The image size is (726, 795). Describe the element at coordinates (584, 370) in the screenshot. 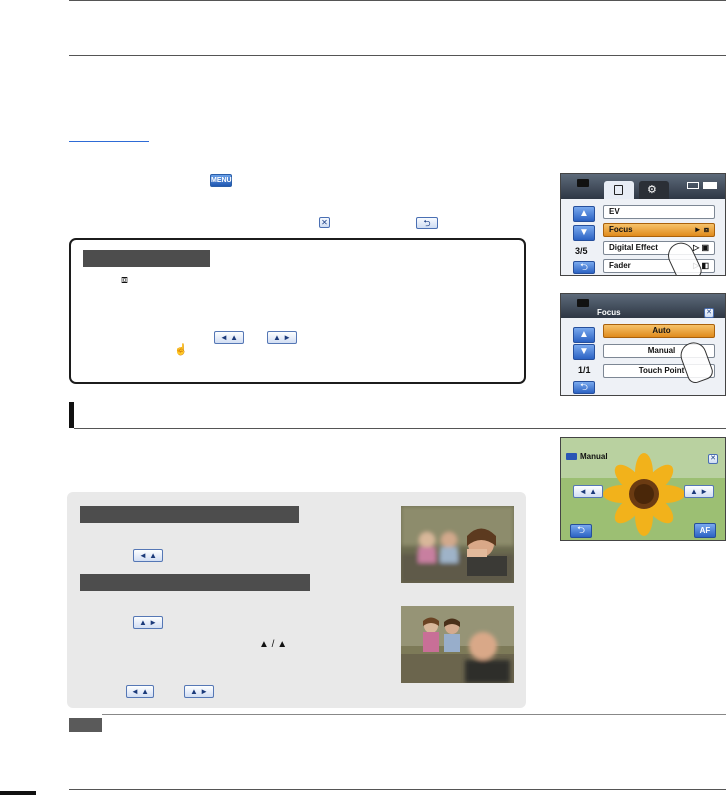

I see `focus-page-indicator: 1/1` at that location.